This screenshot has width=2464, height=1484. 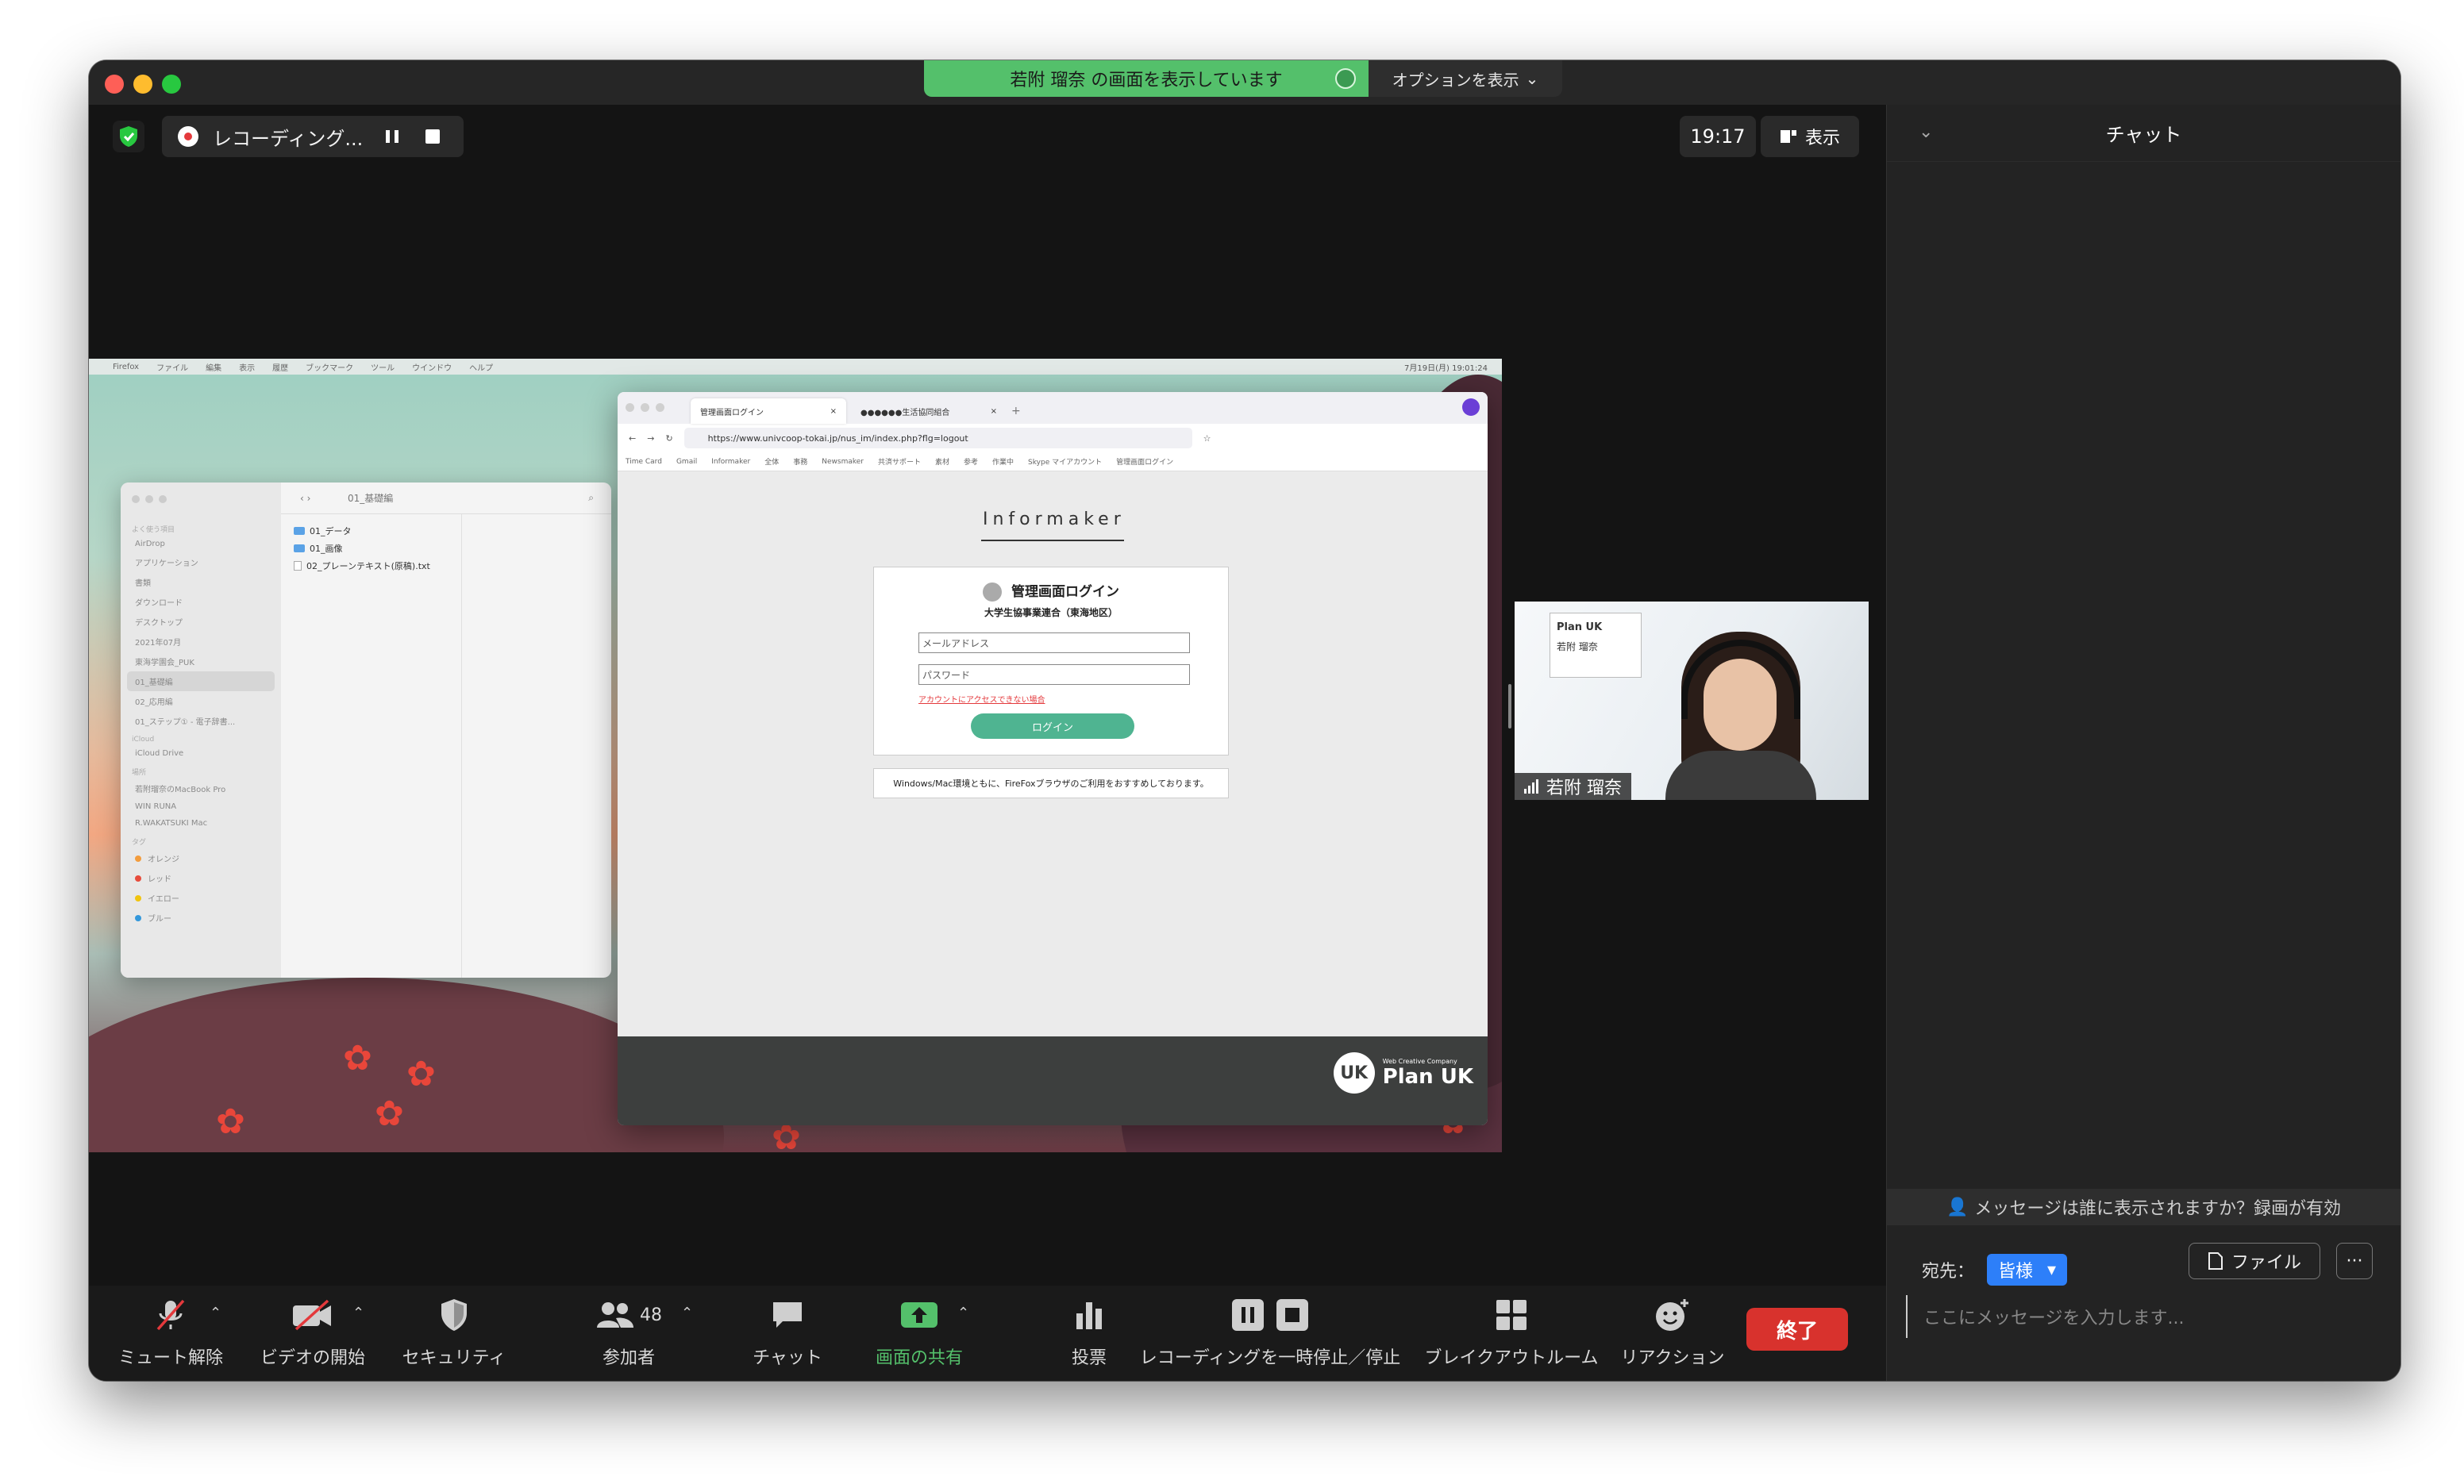 What do you see at coordinates (215, 1313) in the screenshot?
I see `audio-options-caret-icon: ⌃` at bounding box center [215, 1313].